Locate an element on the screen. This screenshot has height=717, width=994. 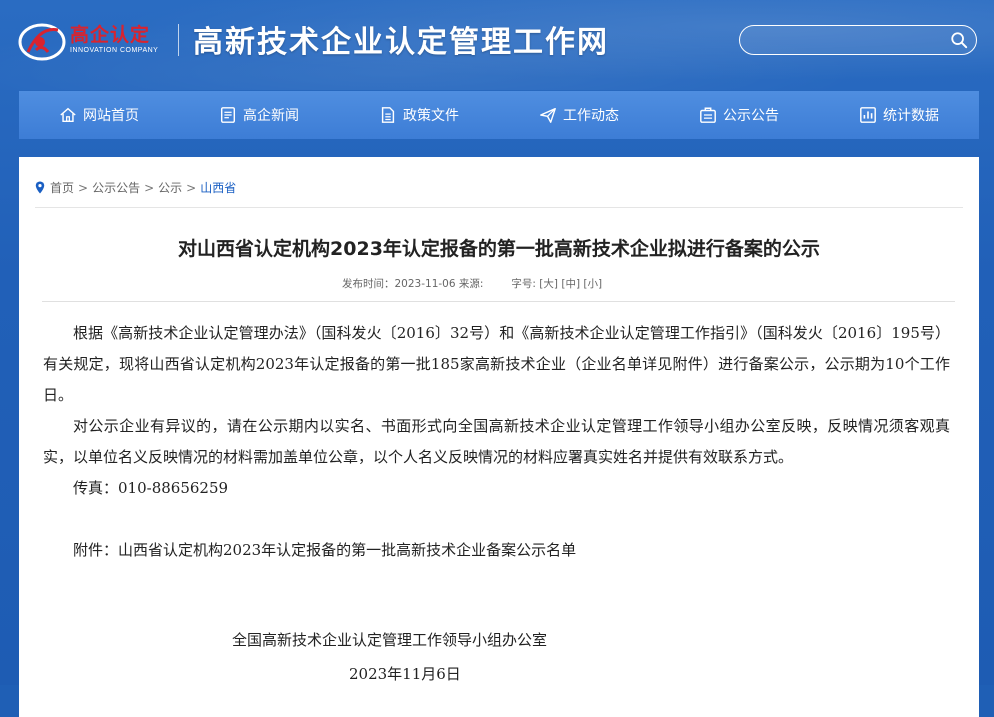
nav-item-notice: 公示公告 is located at coordinates (739, 115).